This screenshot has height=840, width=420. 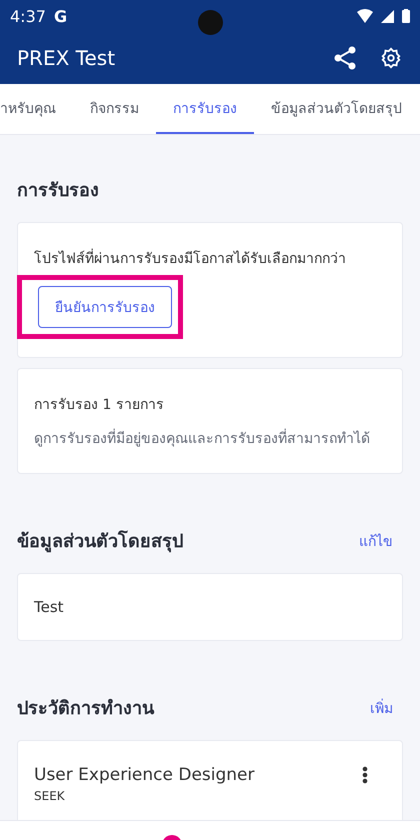 I want to click on confirm-endorsement-button: ยืนยันการรับรอง, so click(x=105, y=307).